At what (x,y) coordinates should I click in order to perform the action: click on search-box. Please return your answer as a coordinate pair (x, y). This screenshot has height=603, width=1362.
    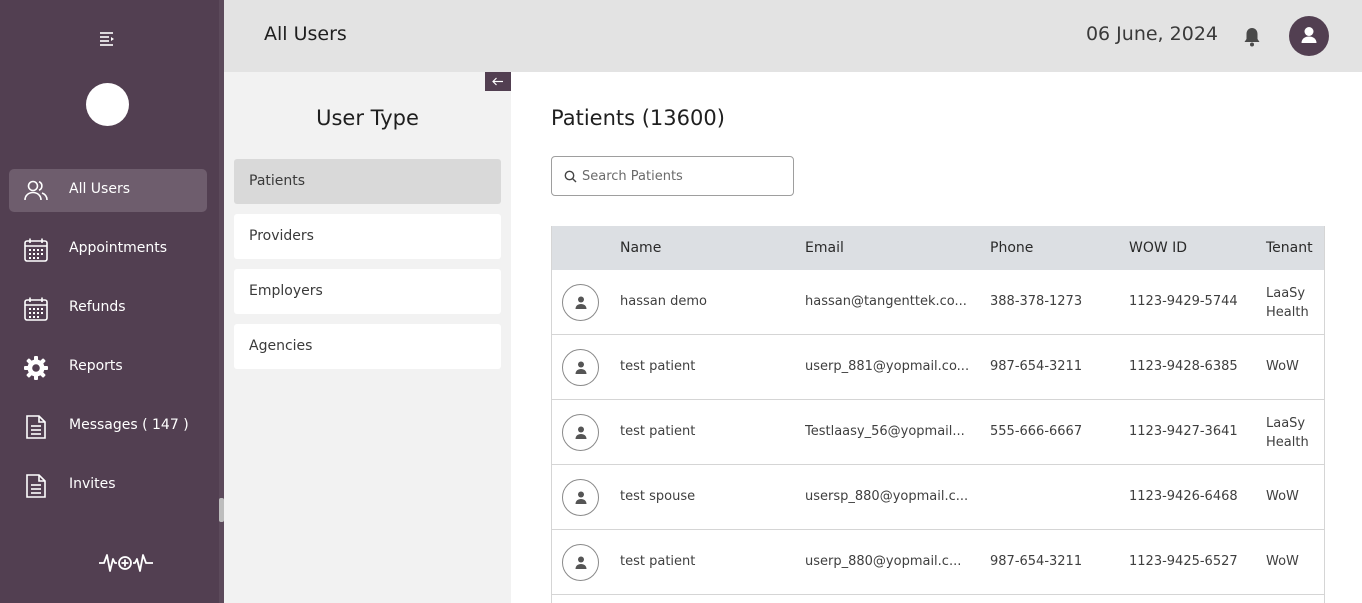
    Looking at the image, I should click on (672, 176).